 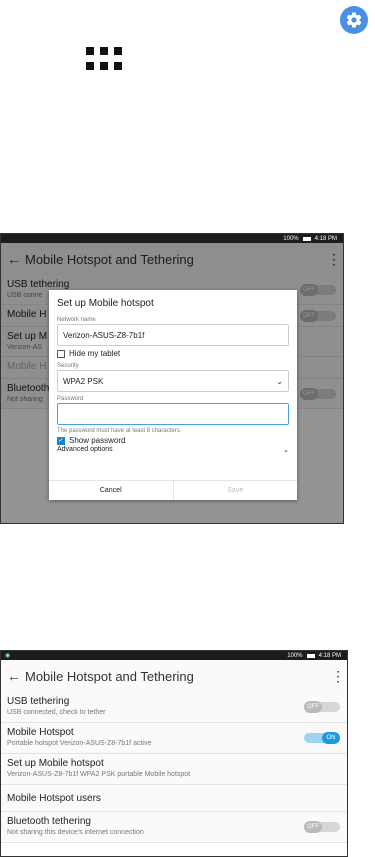 I want to click on dialog-buttons: Cancel Save, so click(x=173, y=490).